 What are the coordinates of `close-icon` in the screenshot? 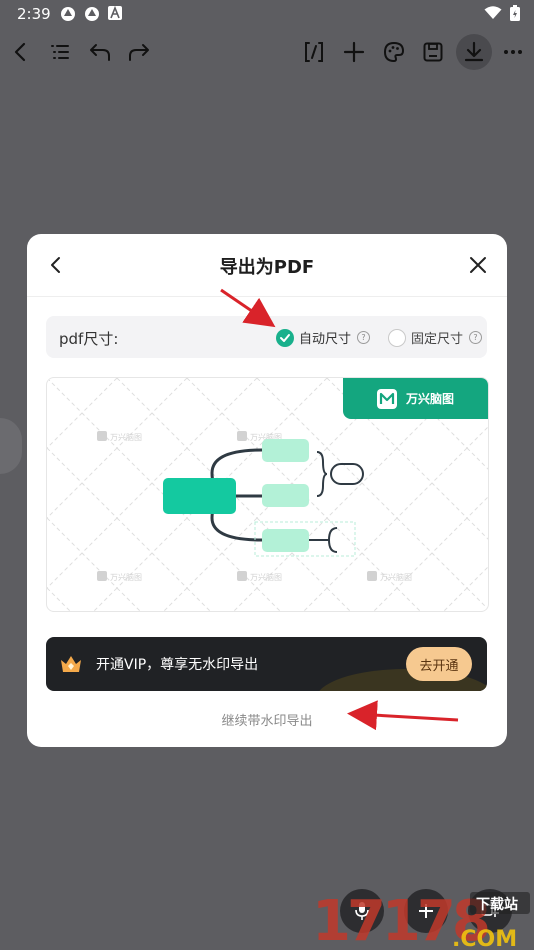 It's located at (478, 265).